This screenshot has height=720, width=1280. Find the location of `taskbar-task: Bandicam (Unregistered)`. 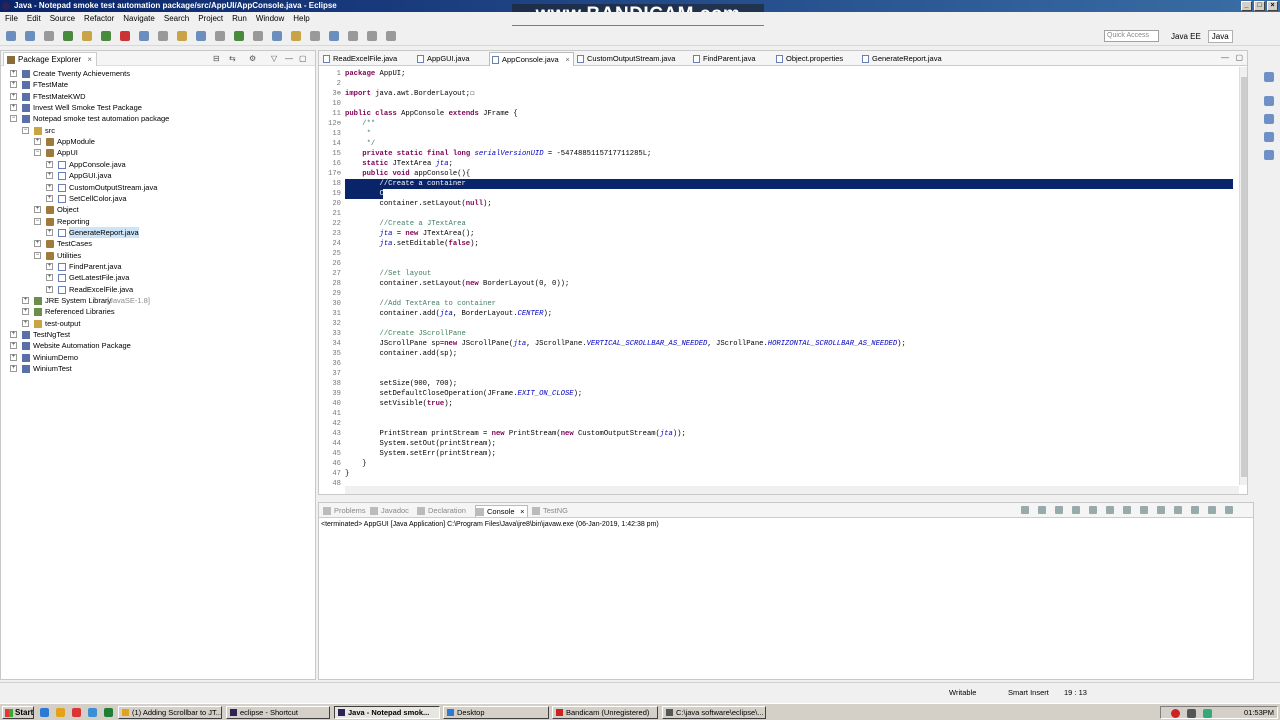

taskbar-task: Bandicam (Unregistered) is located at coordinates (605, 712).